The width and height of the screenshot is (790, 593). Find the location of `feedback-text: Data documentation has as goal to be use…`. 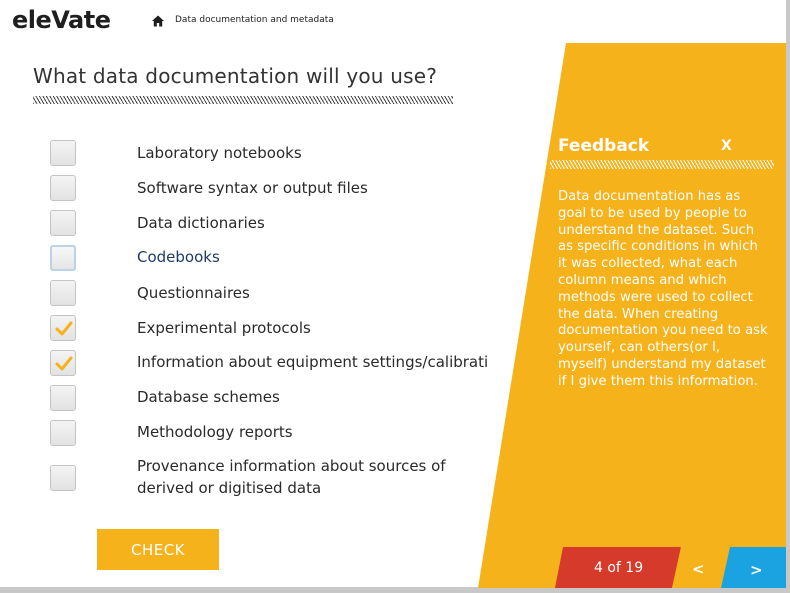

feedback-text: Data documentation has as goal to be use… is located at coordinates (663, 289).